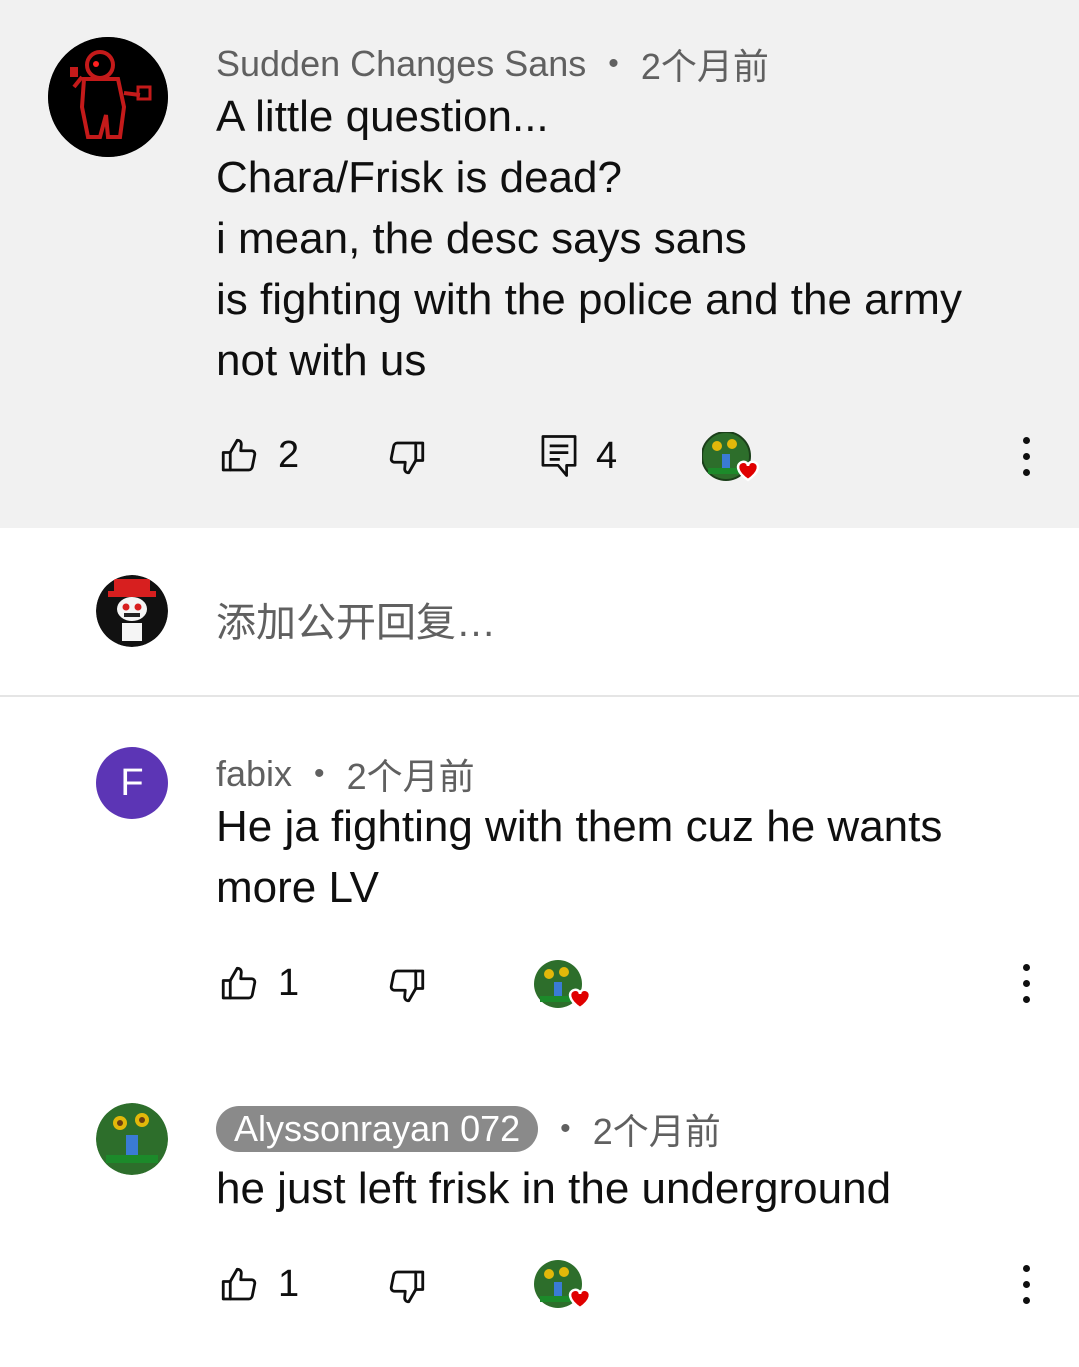 Image resolution: width=1079 pixels, height=1367 pixels. I want to click on author-name: Sudden Changes Sans, so click(401, 64).